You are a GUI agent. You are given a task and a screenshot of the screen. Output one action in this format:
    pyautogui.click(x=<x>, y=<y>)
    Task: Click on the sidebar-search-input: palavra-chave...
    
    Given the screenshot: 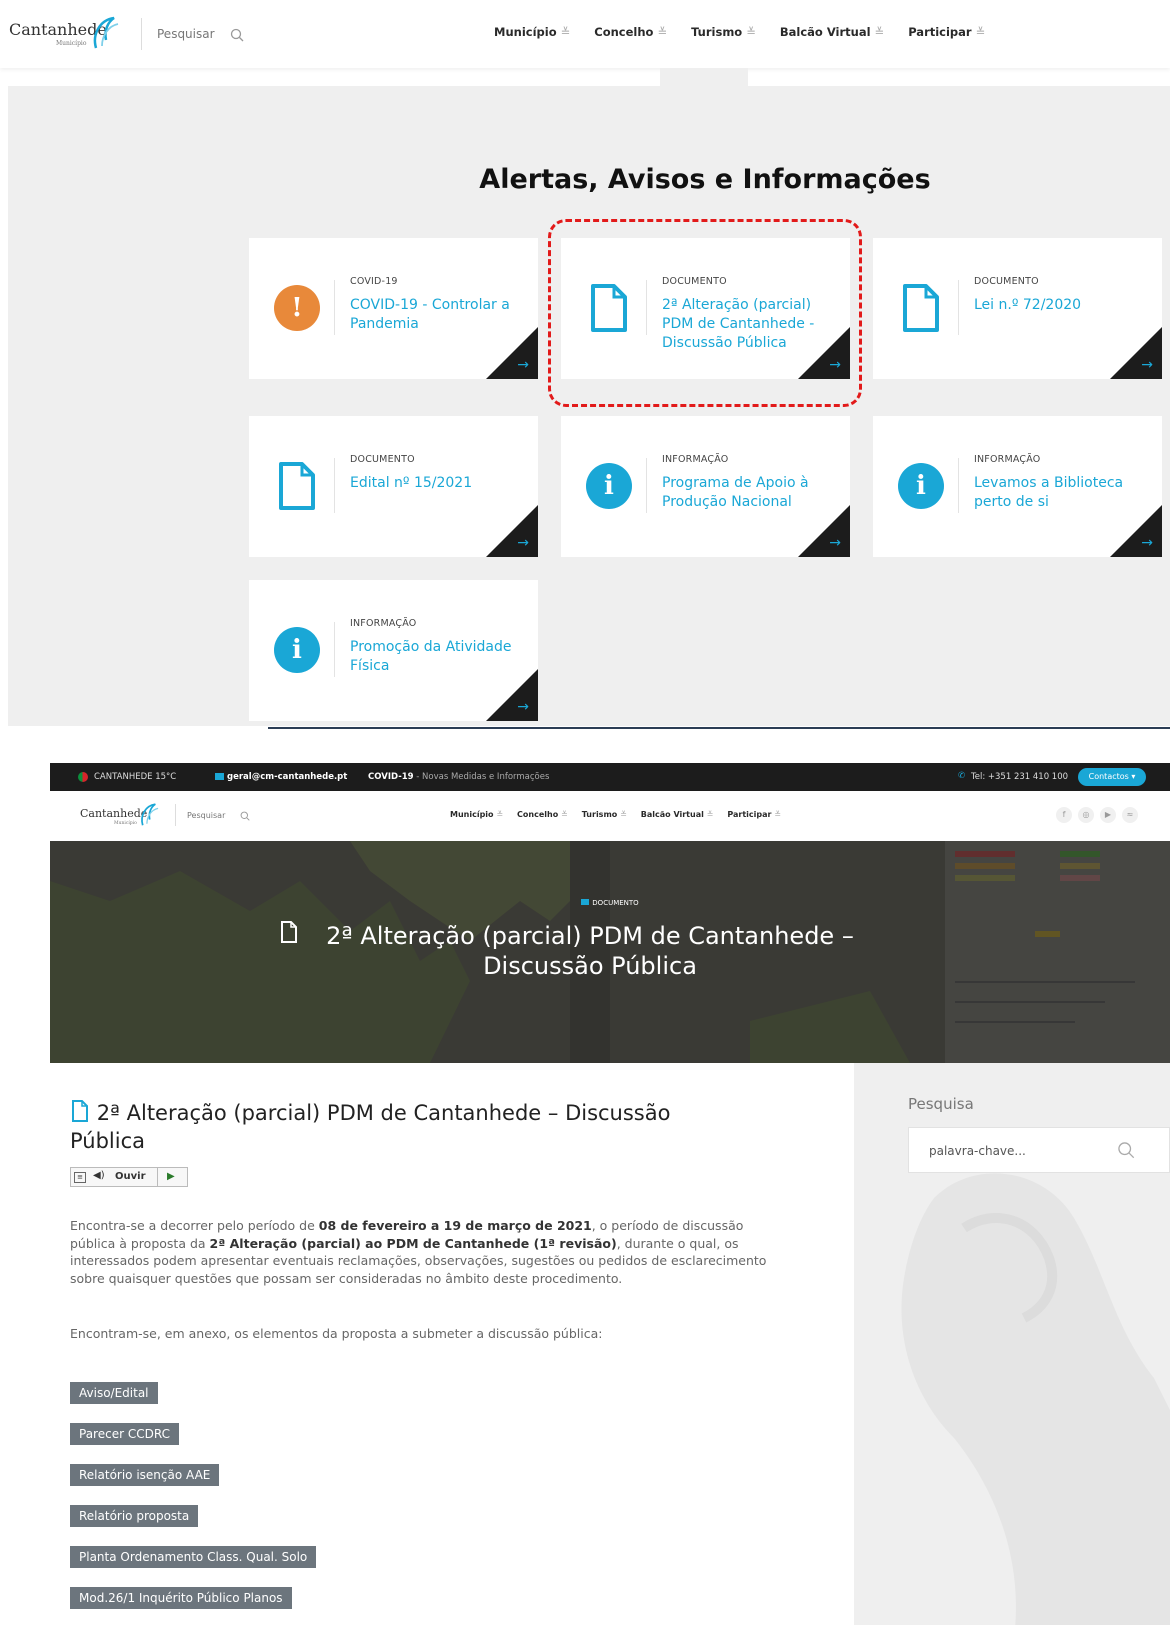 What is the action you would take?
    pyautogui.click(x=1039, y=1150)
    